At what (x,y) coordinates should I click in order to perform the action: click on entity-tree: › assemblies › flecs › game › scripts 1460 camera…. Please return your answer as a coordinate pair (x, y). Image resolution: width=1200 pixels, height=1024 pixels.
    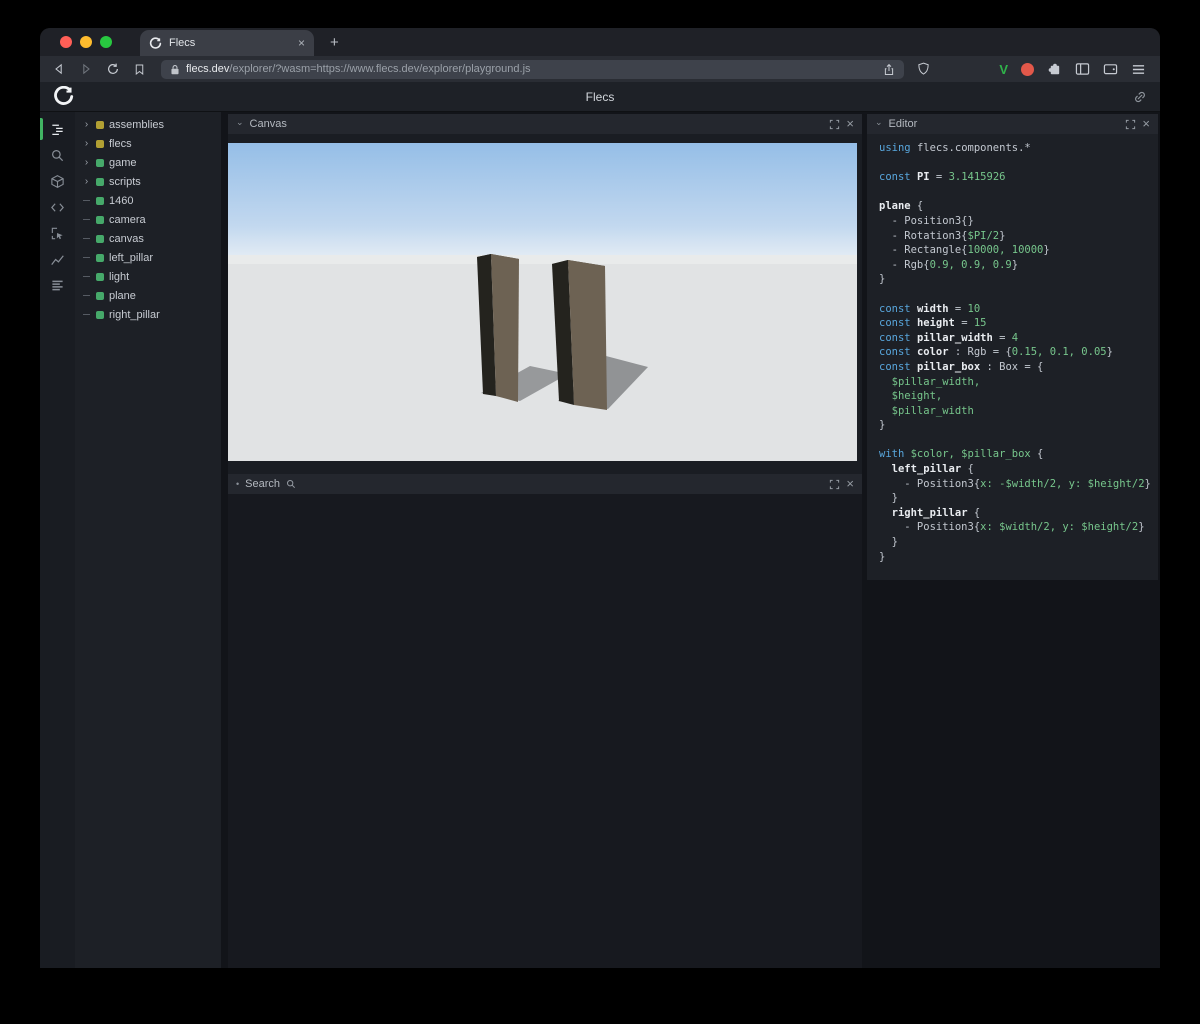
    Looking at the image, I should click on (148, 540).